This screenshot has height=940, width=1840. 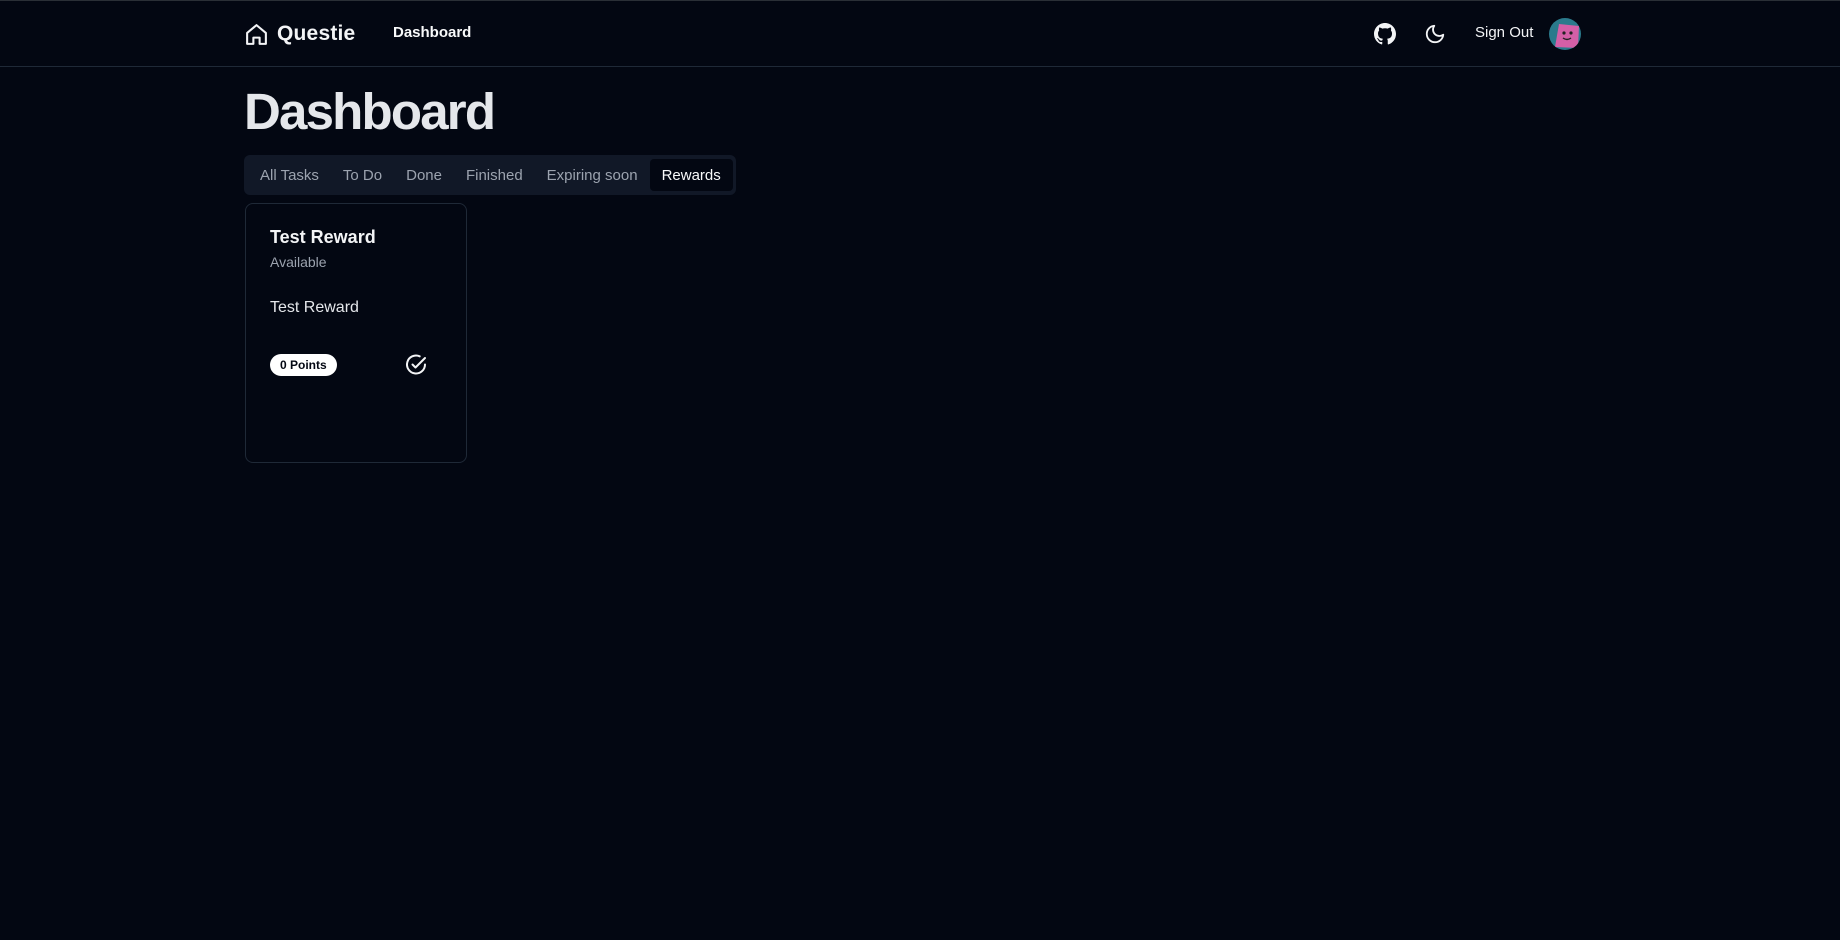 I want to click on tab-done: Done, so click(x=424, y=175).